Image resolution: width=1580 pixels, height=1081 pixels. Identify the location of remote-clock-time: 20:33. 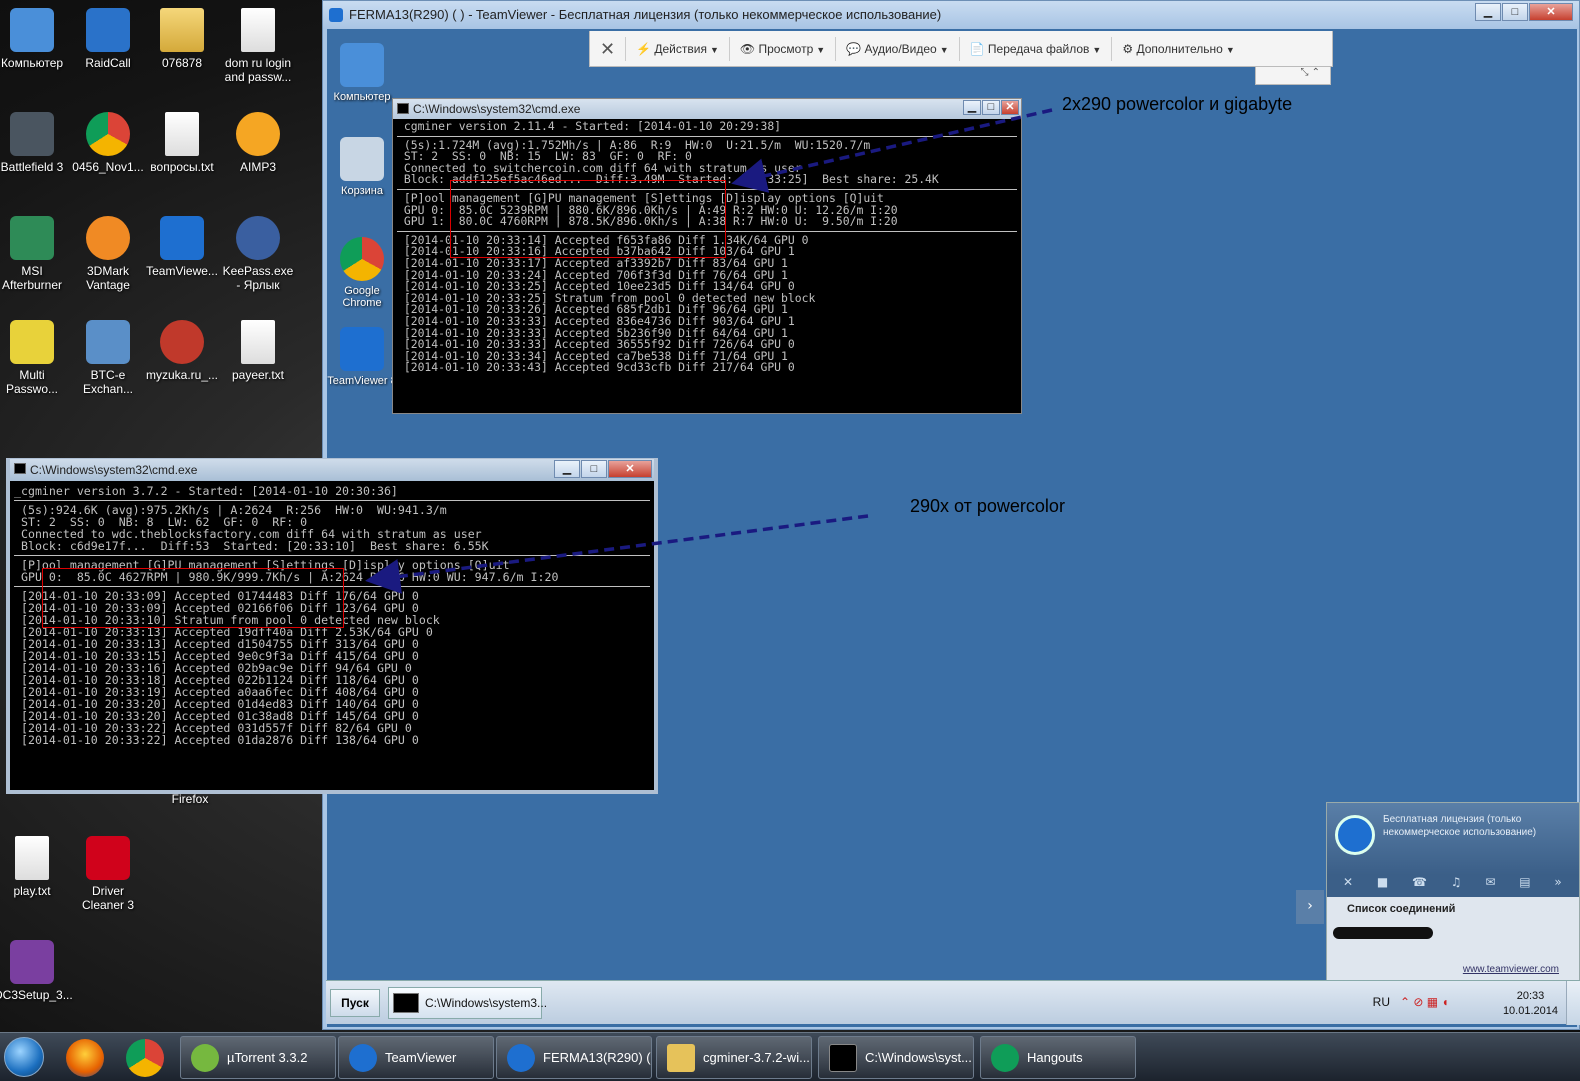
(1530, 996).